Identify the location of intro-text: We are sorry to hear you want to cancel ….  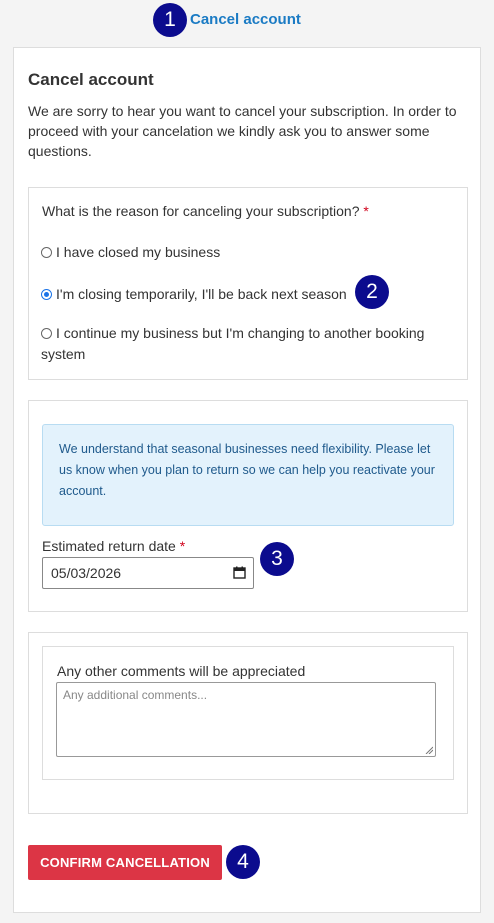
(242, 131).